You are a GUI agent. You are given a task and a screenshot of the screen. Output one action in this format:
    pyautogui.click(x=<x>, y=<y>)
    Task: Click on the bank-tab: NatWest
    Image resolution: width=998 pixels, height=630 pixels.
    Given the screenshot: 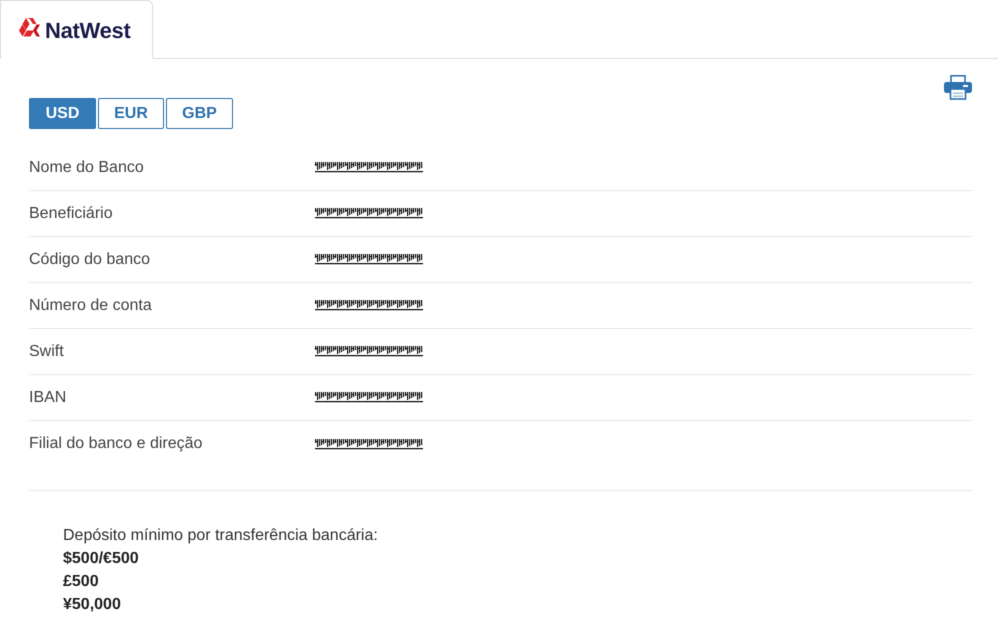 What is the action you would take?
    pyautogui.click(x=76, y=29)
    